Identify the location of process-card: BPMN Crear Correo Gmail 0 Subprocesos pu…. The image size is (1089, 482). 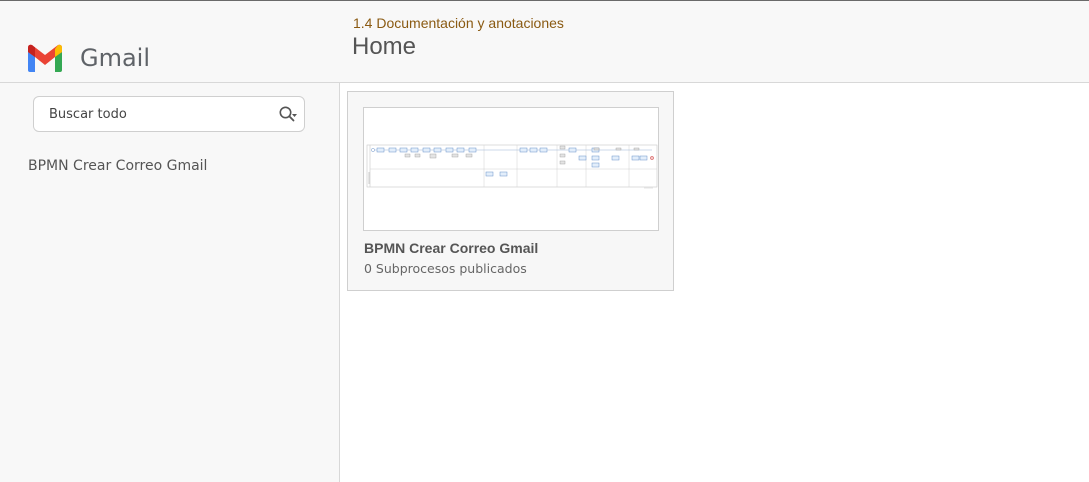
(510, 191).